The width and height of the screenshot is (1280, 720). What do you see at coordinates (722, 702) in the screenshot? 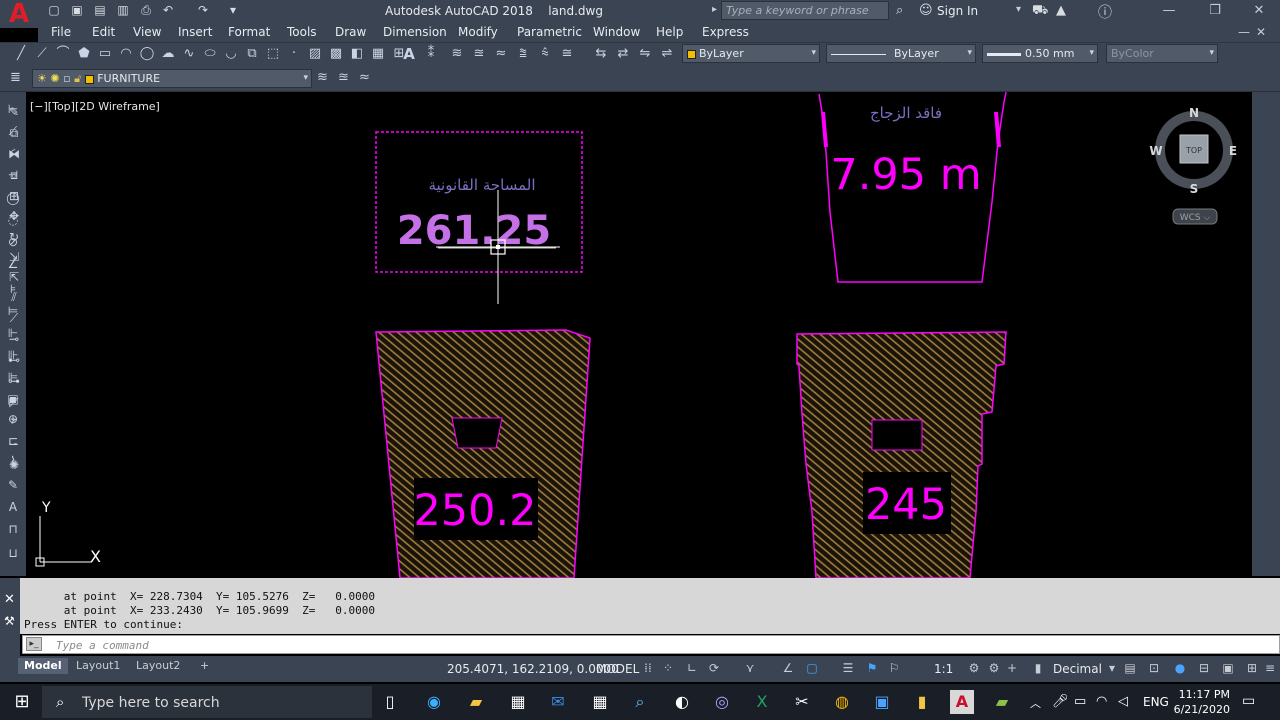
I see `vpn-app-icon: ◎` at bounding box center [722, 702].